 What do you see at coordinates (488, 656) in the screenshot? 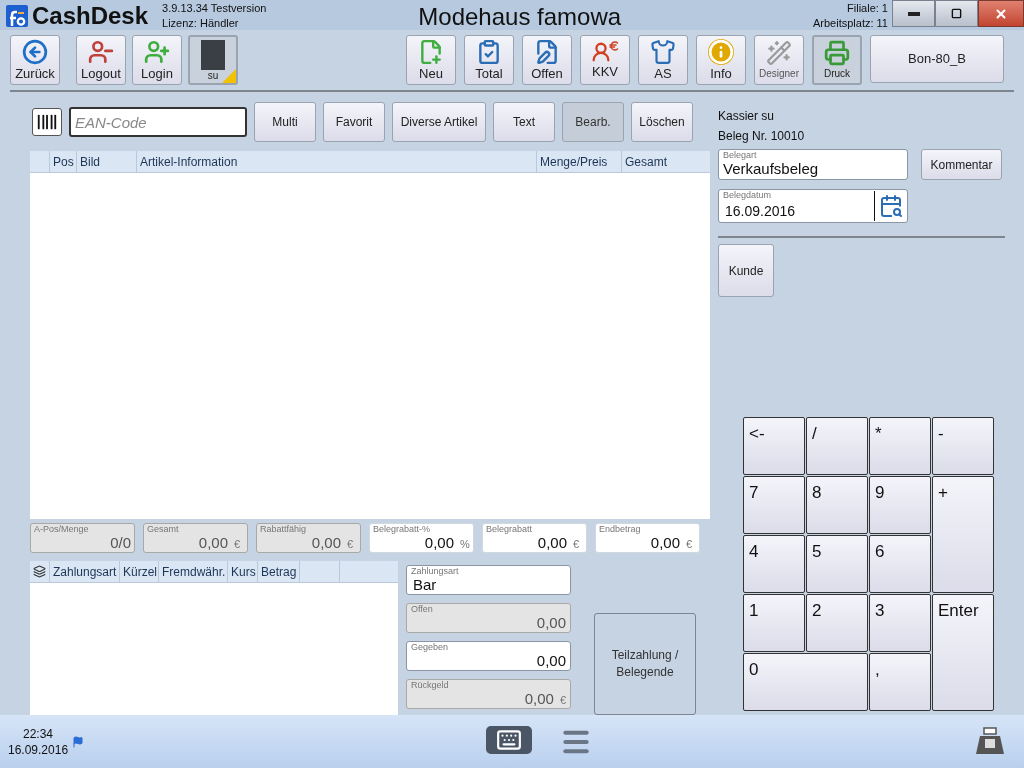
I see `payment-field: Gegeben 0,00` at bounding box center [488, 656].